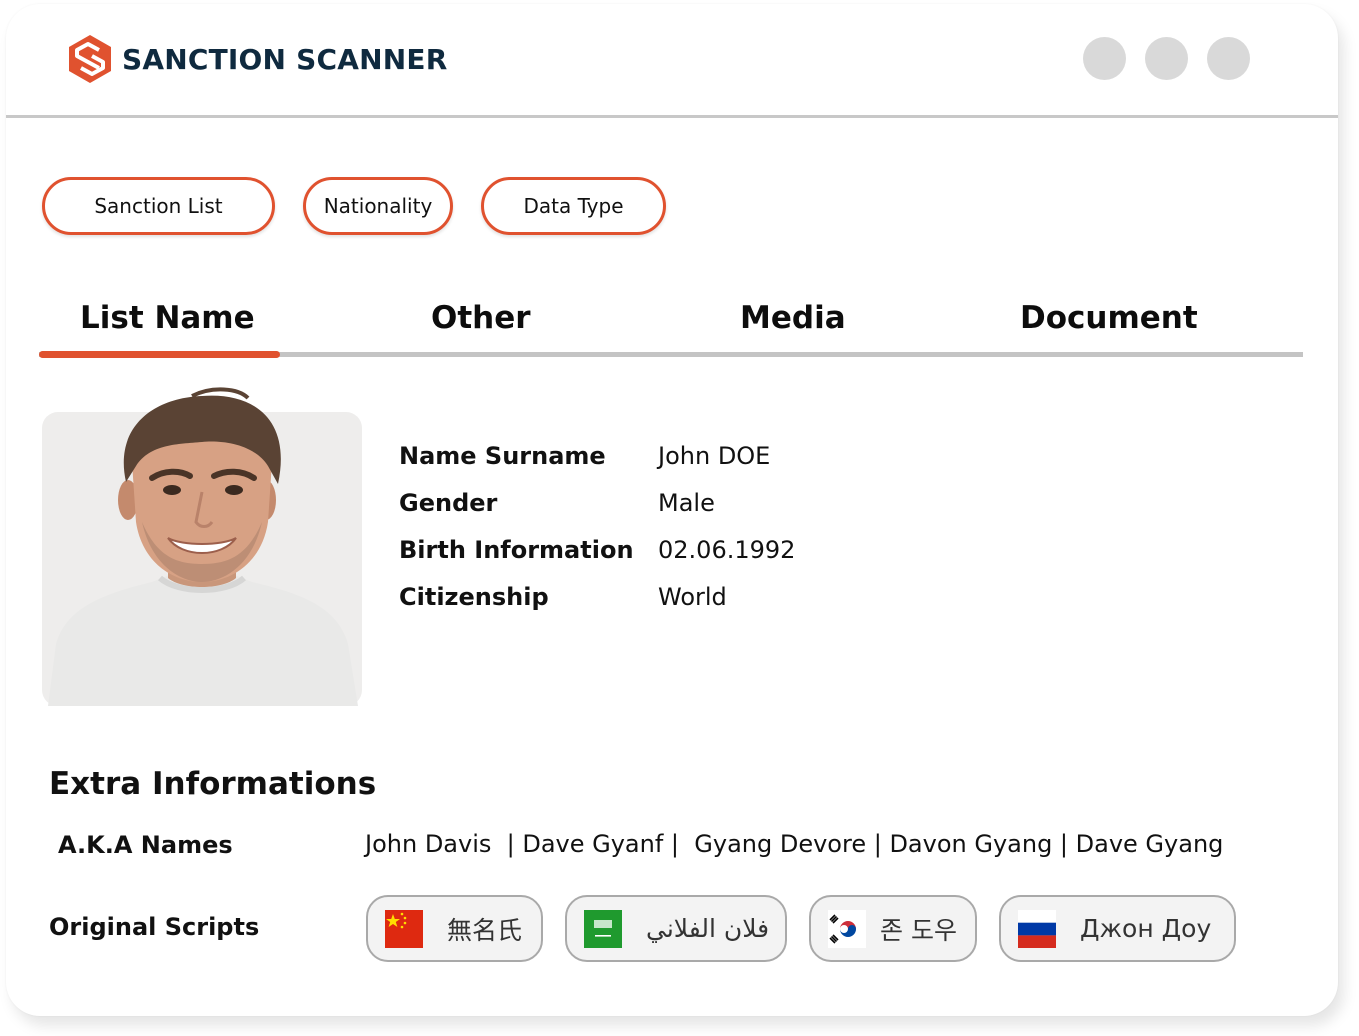  What do you see at coordinates (597, 596) in the screenshot?
I see `detail-row-citizenship: Citizenship World` at bounding box center [597, 596].